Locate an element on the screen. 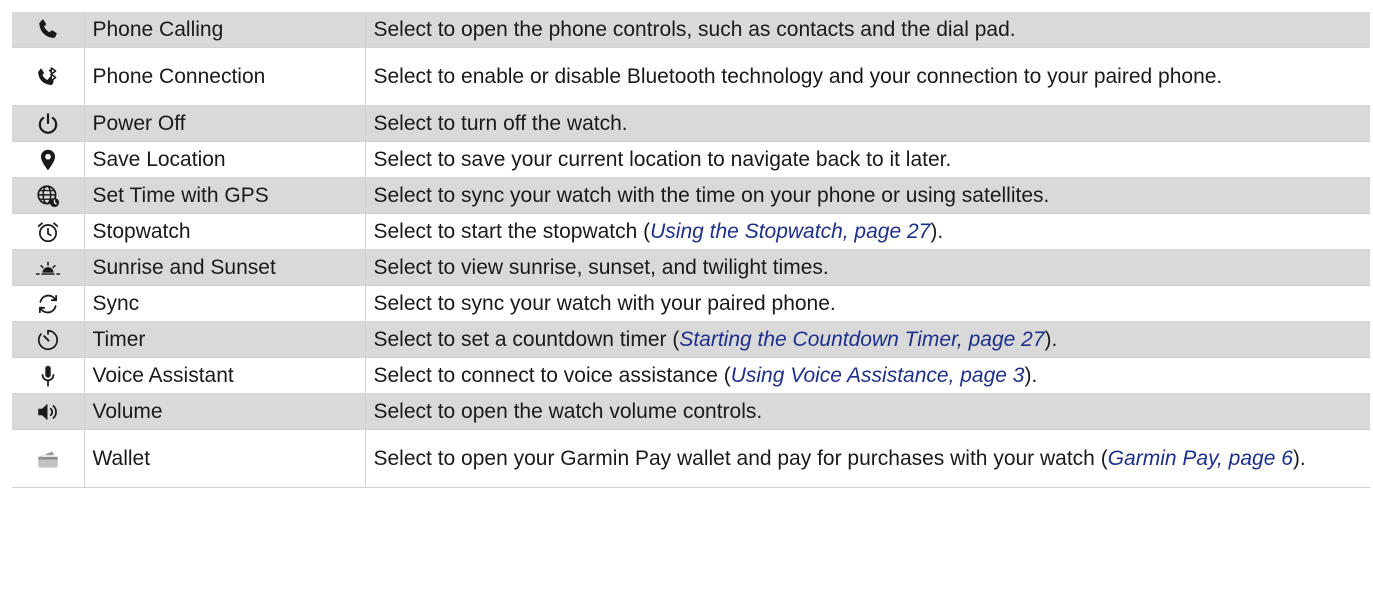 The width and height of the screenshot is (1373, 608). control-name: Sync is located at coordinates (224, 303).